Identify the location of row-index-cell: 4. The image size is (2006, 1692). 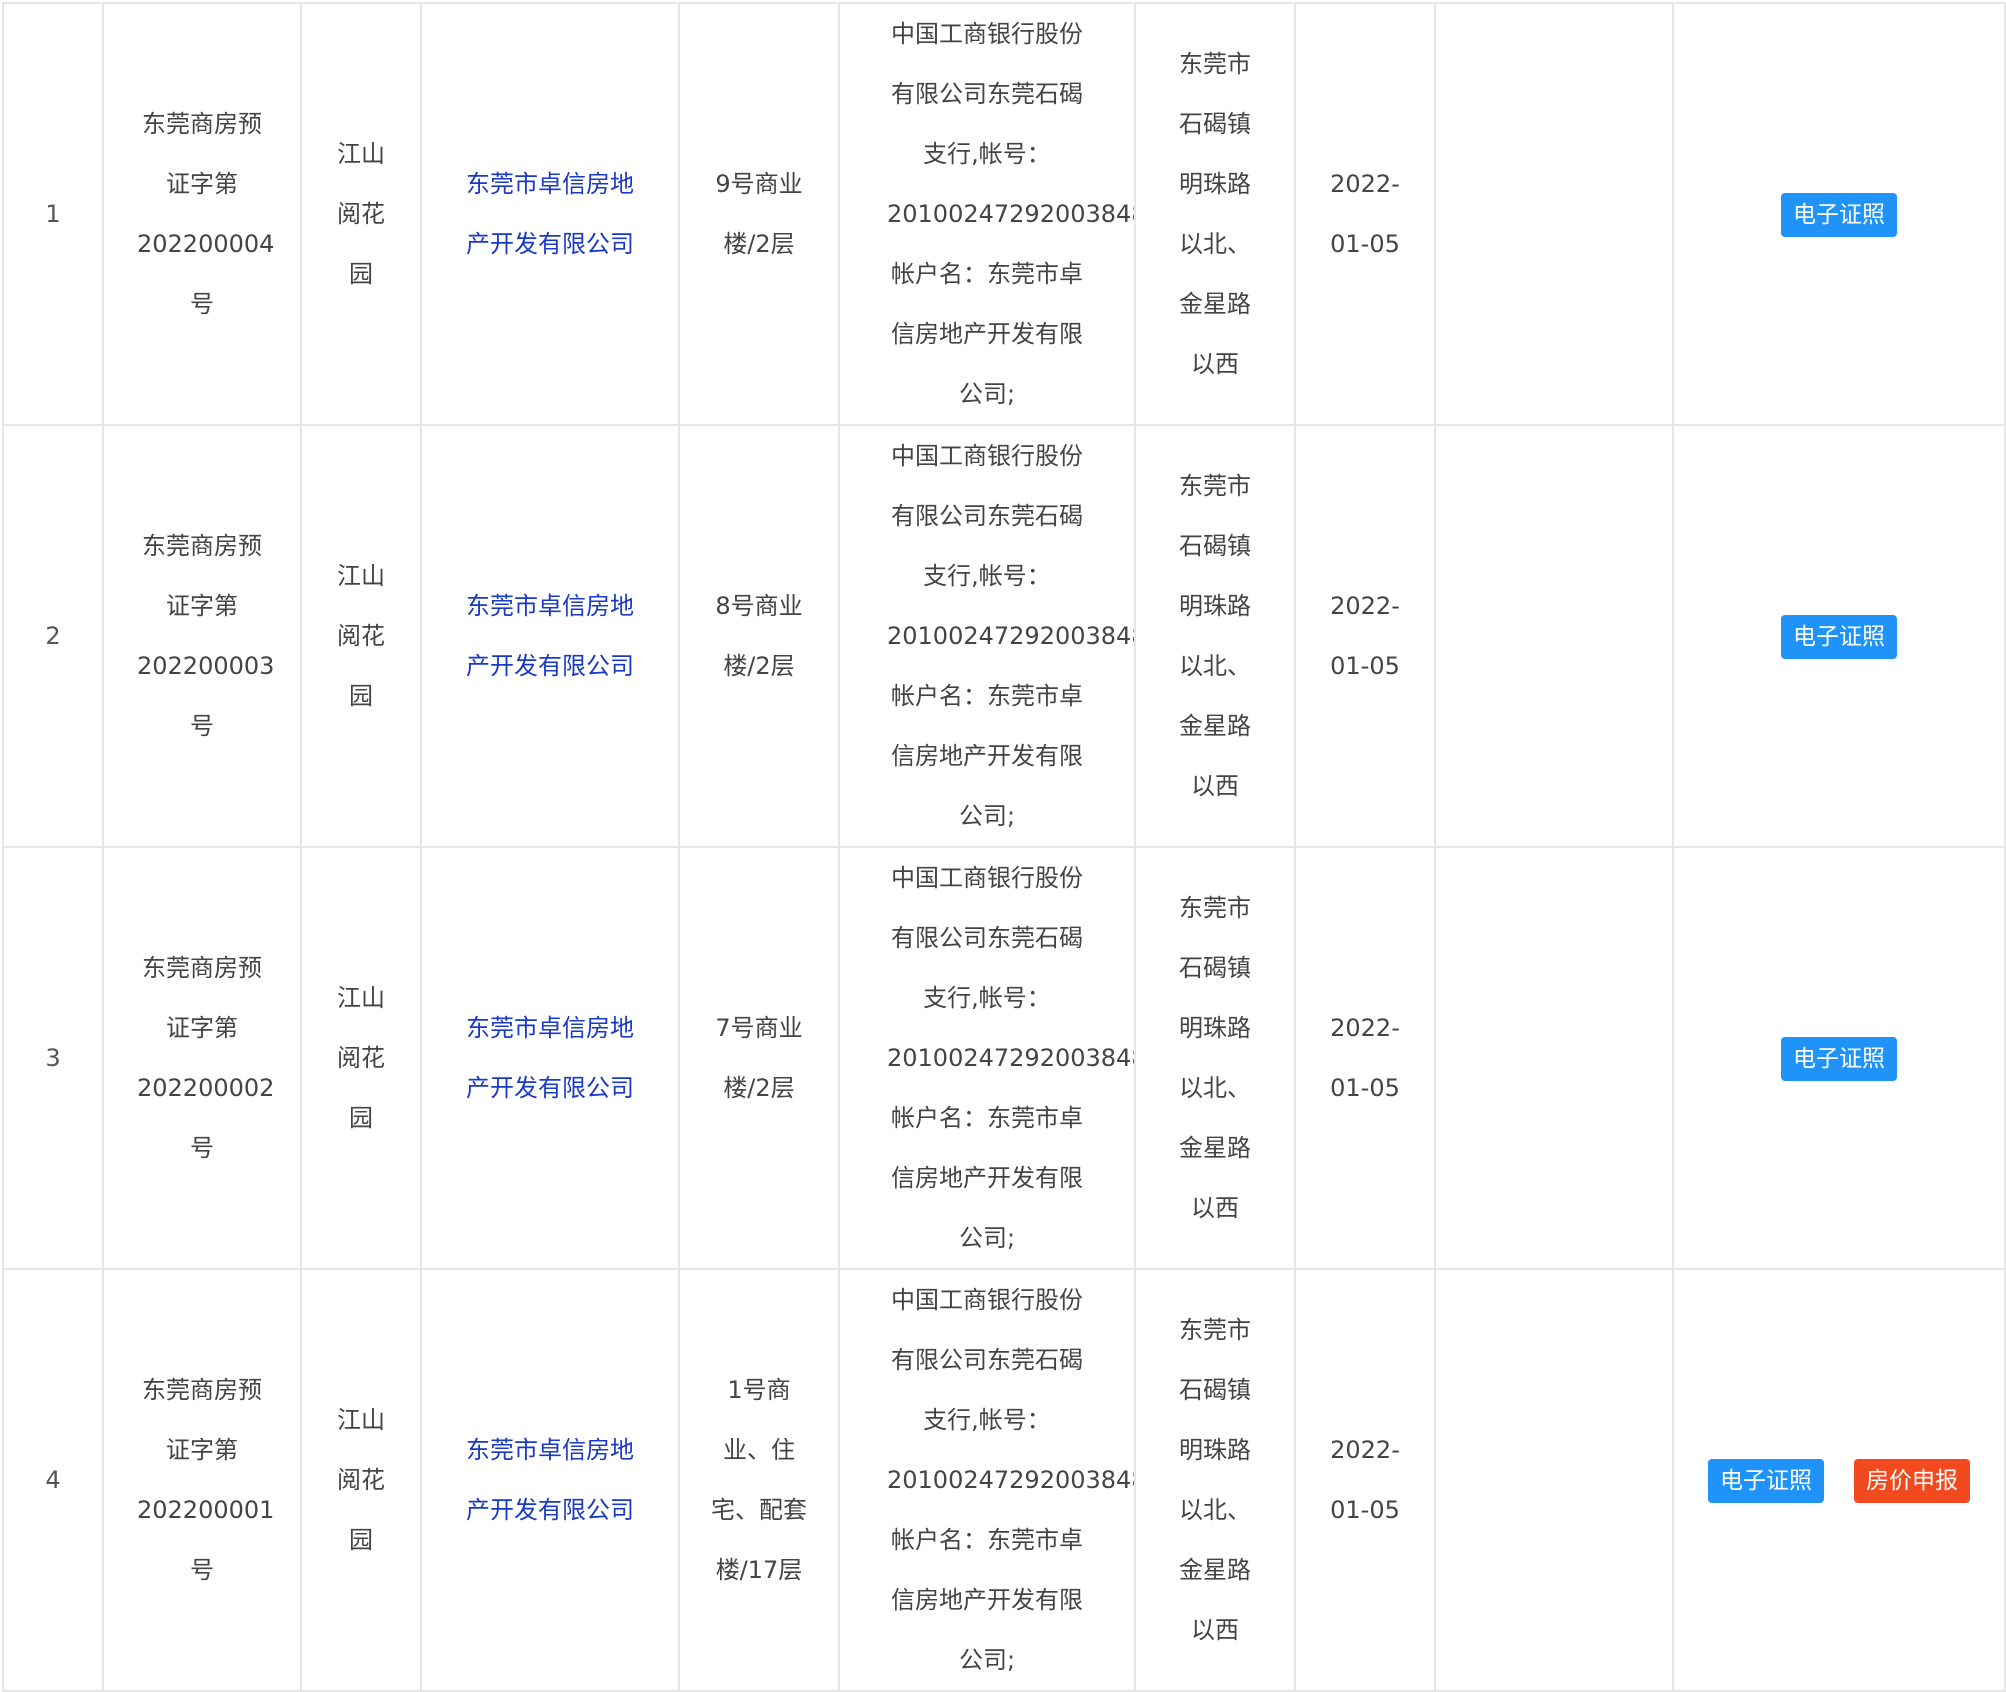
(53, 1480).